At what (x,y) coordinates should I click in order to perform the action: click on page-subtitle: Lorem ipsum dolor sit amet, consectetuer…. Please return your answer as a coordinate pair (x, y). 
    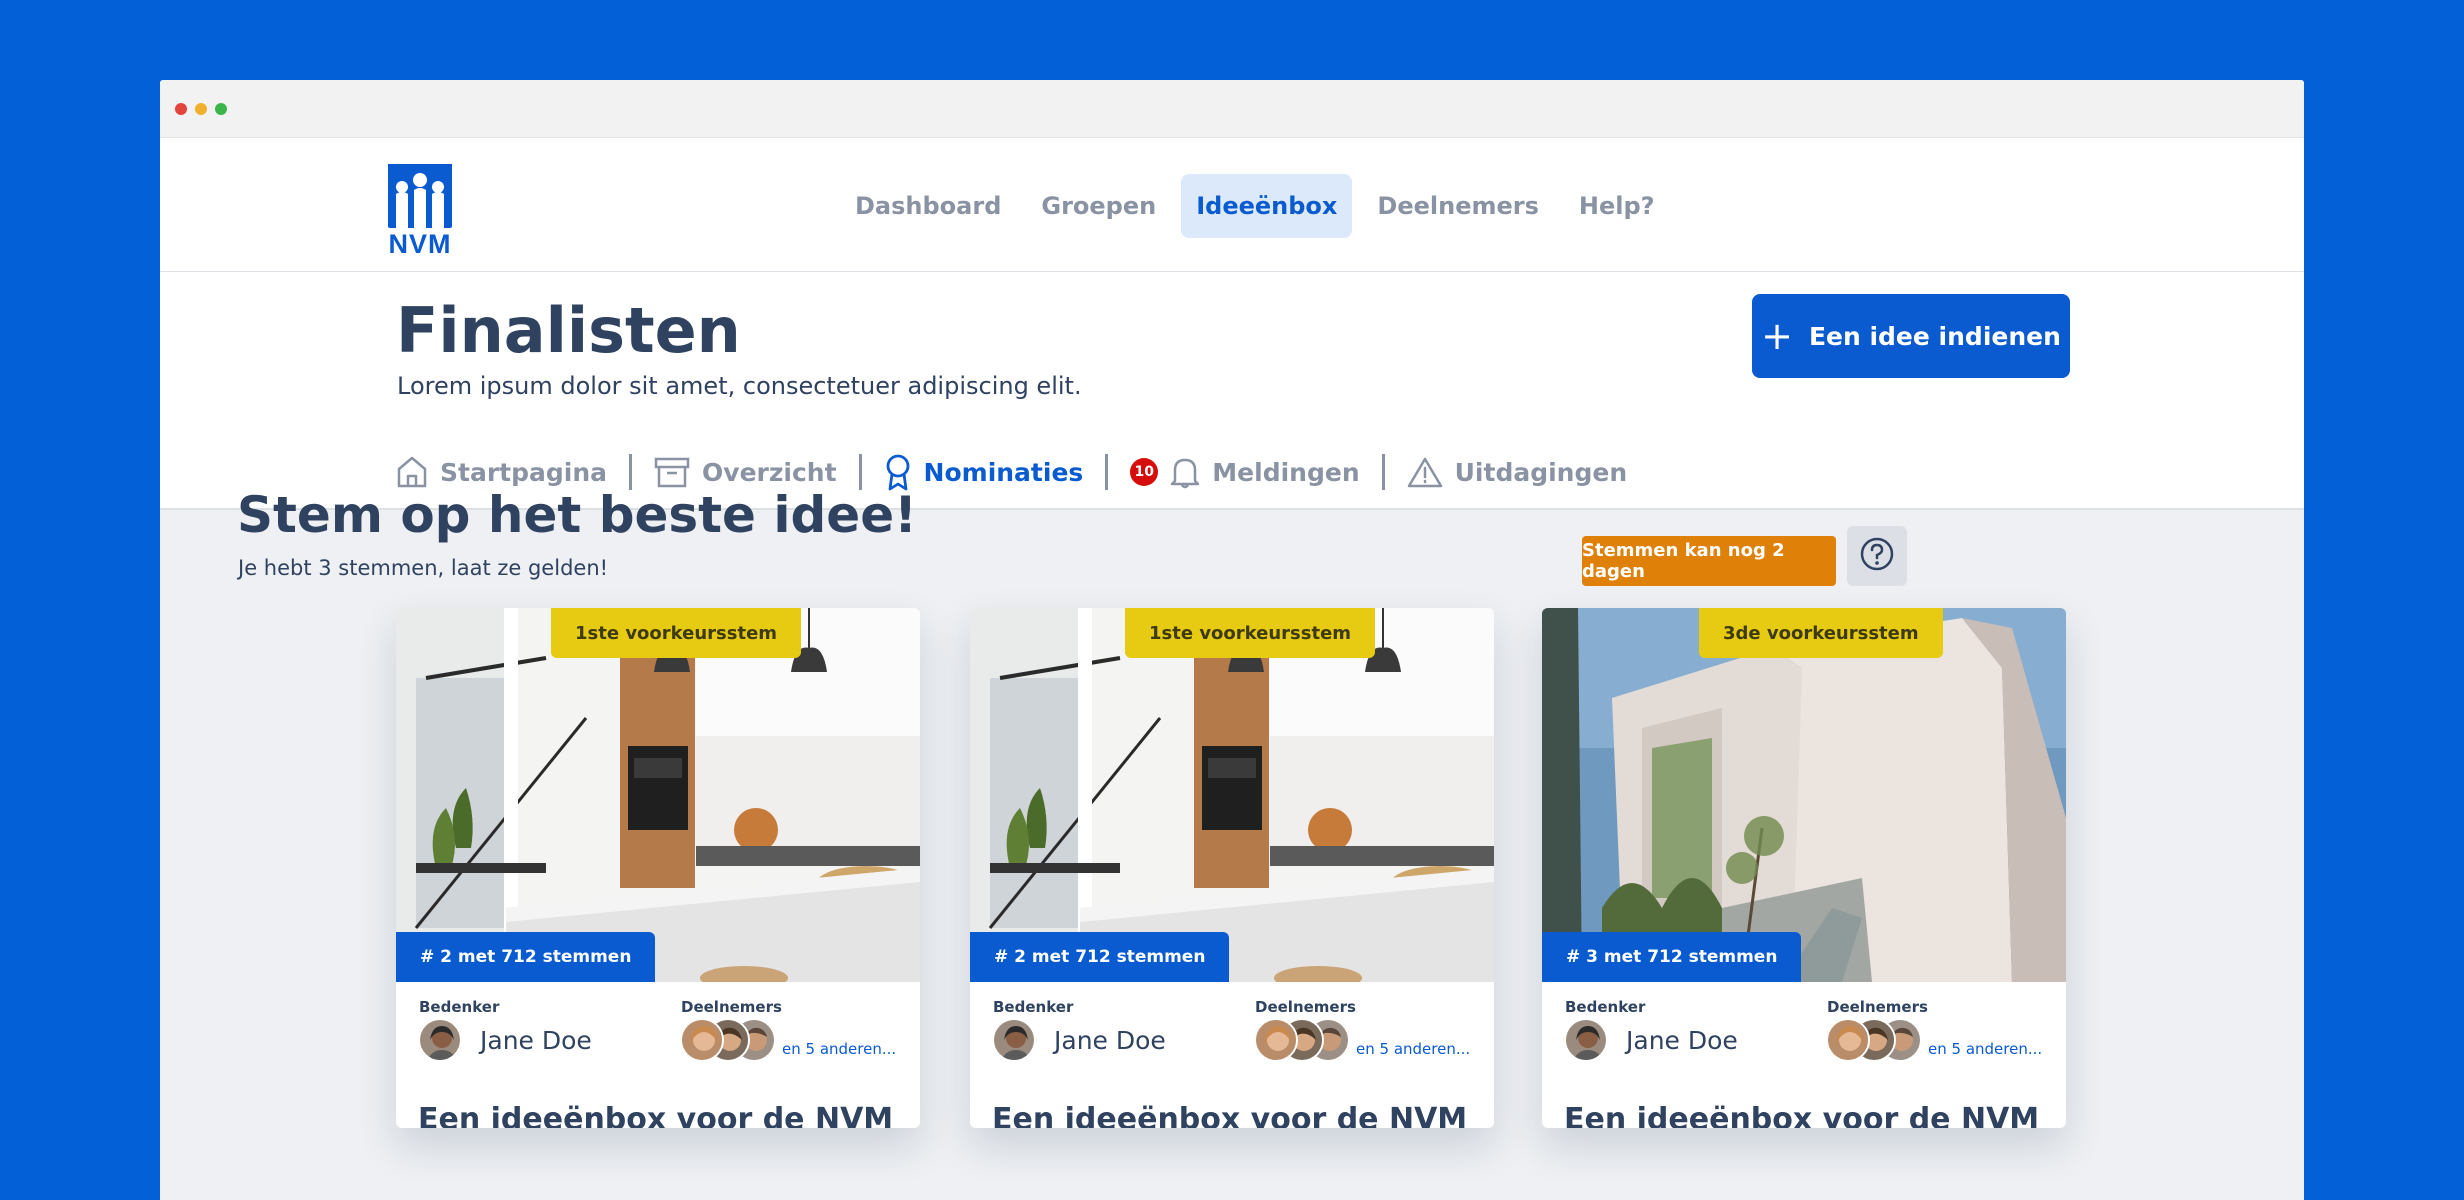
    Looking at the image, I should click on (739, 386).